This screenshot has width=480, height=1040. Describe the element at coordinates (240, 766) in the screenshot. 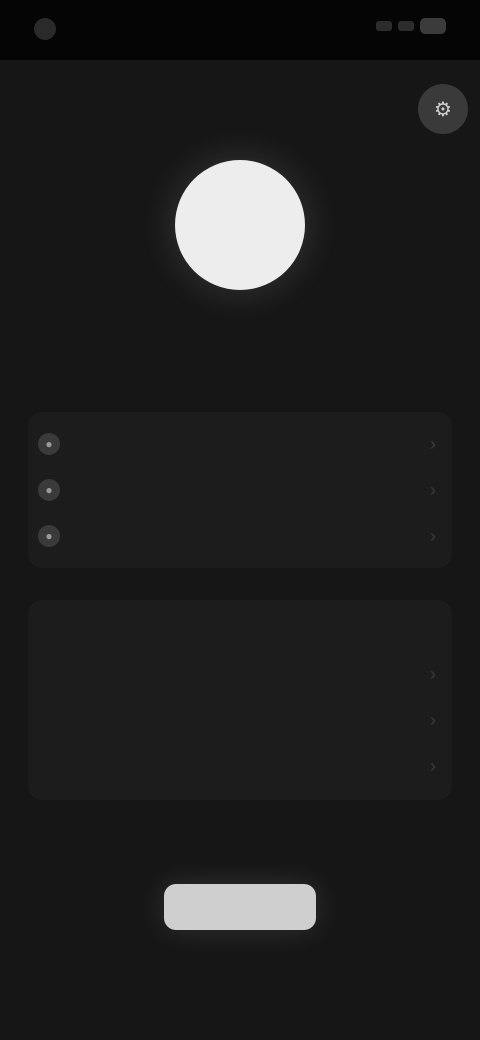

I see `menu-item-6: ›` at that location.